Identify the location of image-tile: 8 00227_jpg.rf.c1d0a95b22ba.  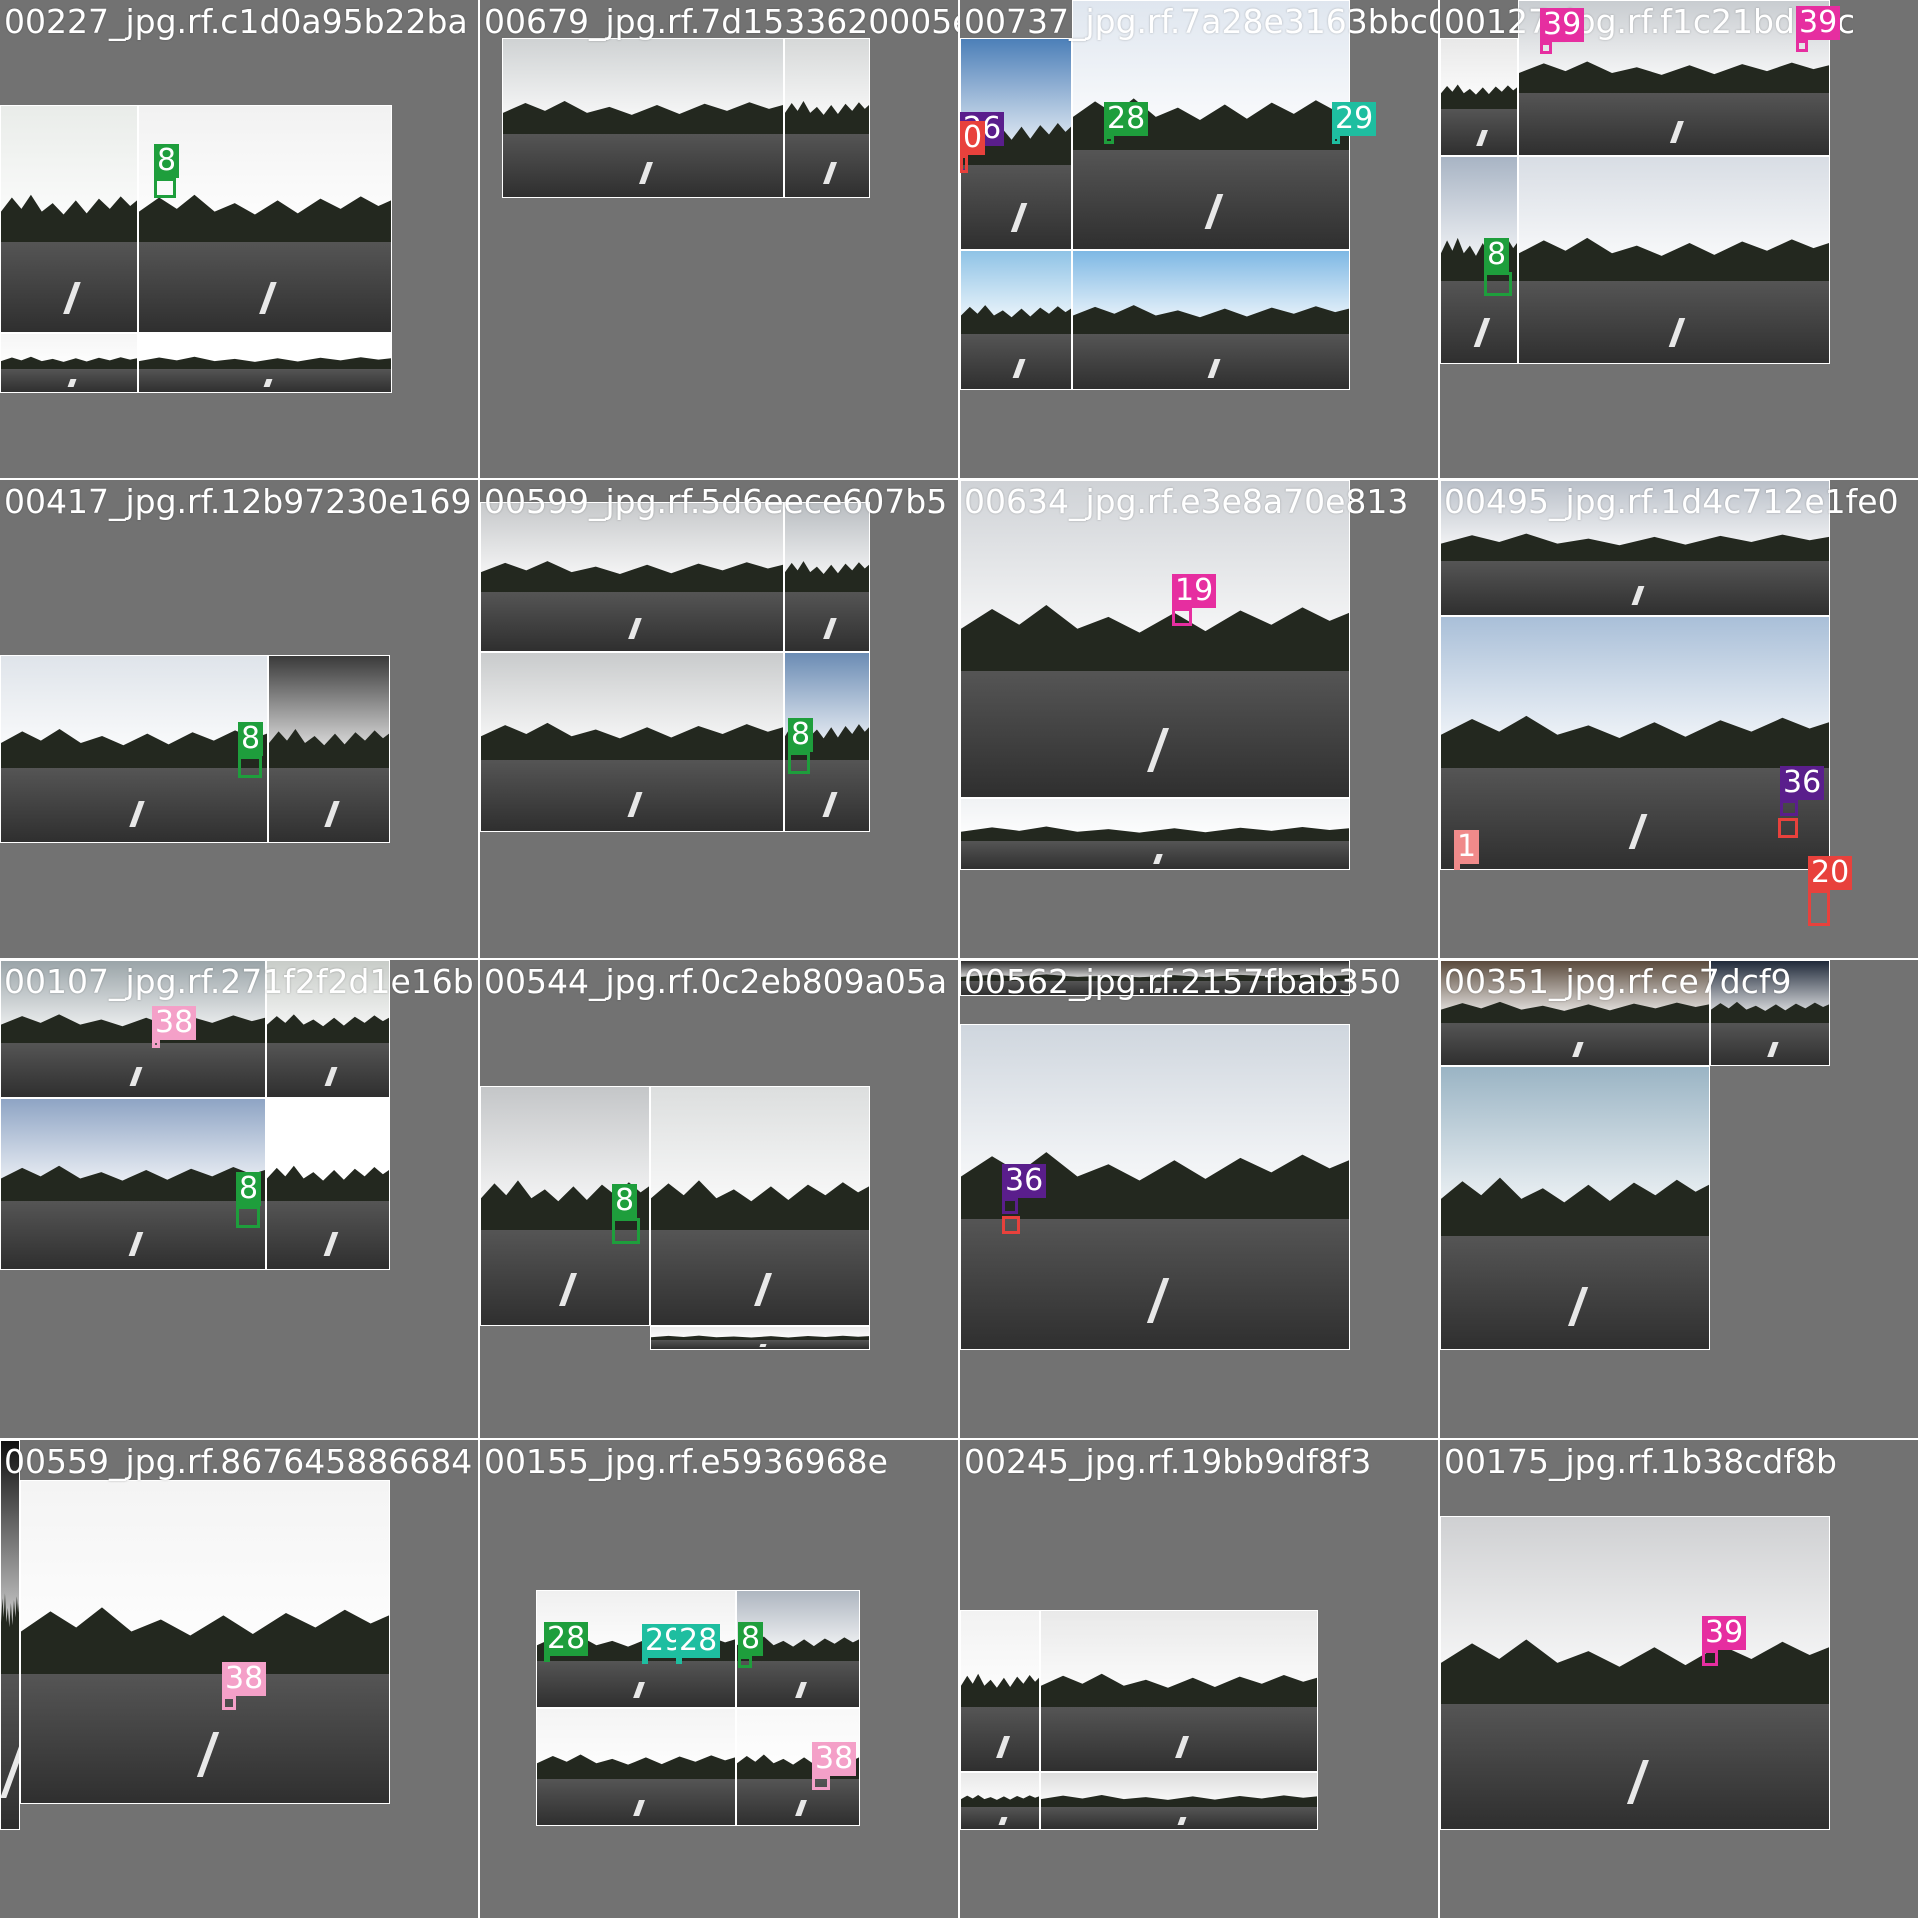
(240, 240).